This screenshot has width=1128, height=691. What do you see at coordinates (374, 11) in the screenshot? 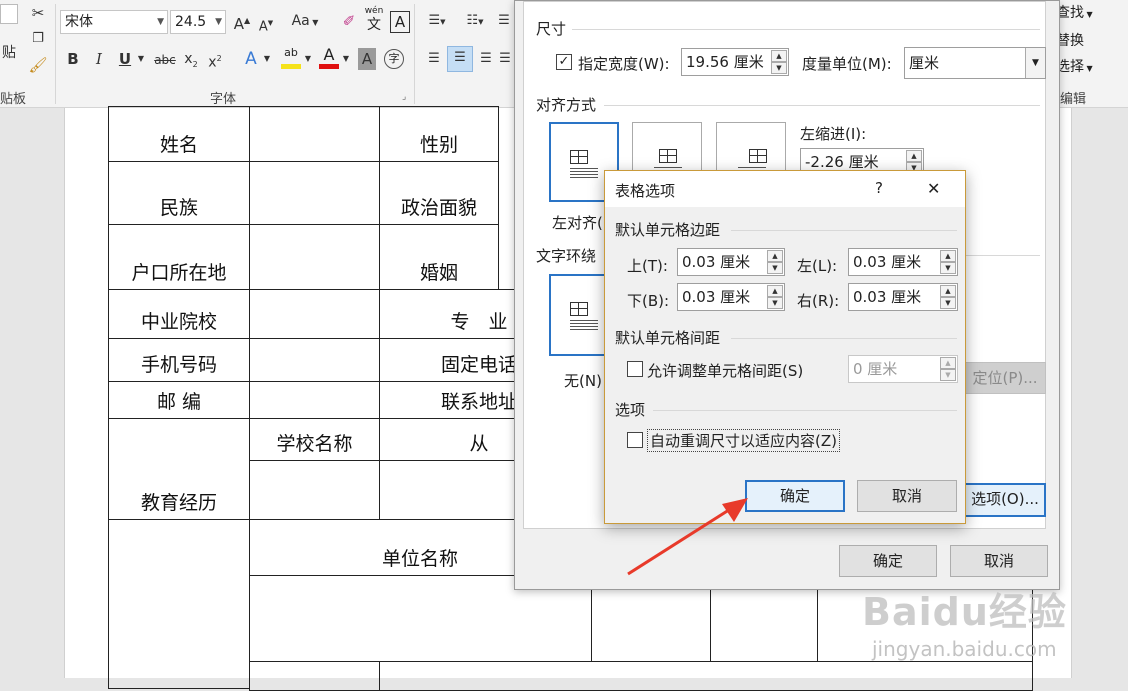
I see `phonetic-guide-pinyin: wén` at bounding box center [374, 11].